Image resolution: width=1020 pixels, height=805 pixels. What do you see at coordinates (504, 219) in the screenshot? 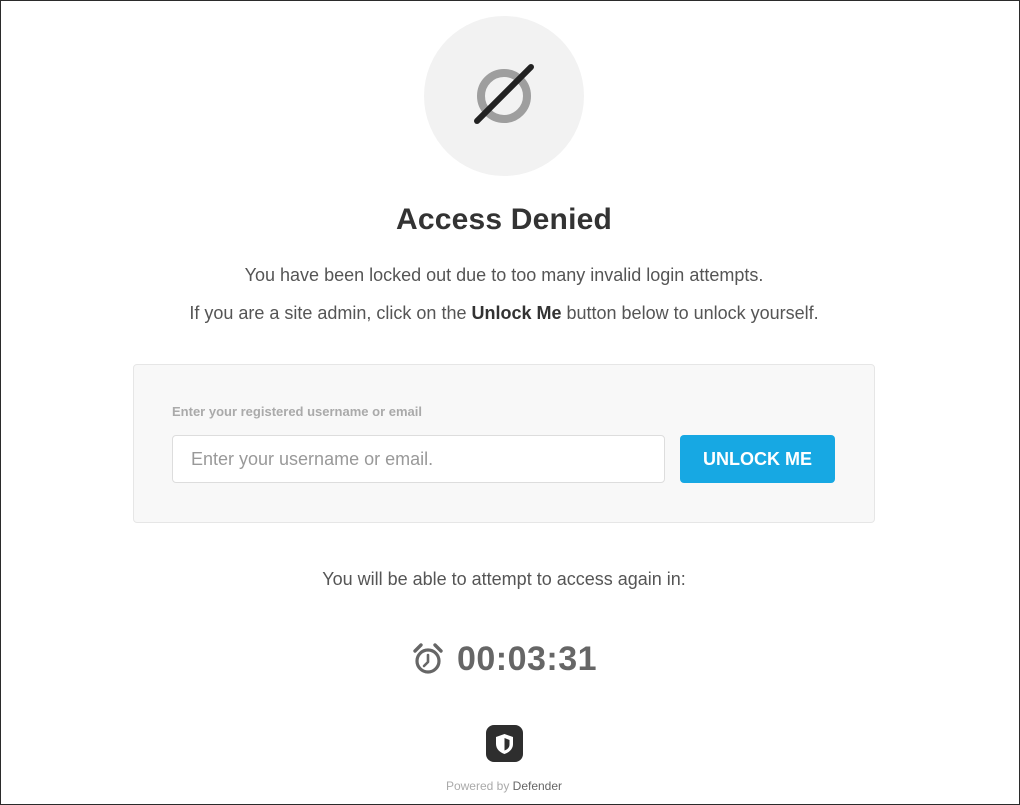
I see `page-title: Access Denied` at bounding box center [504, 219].